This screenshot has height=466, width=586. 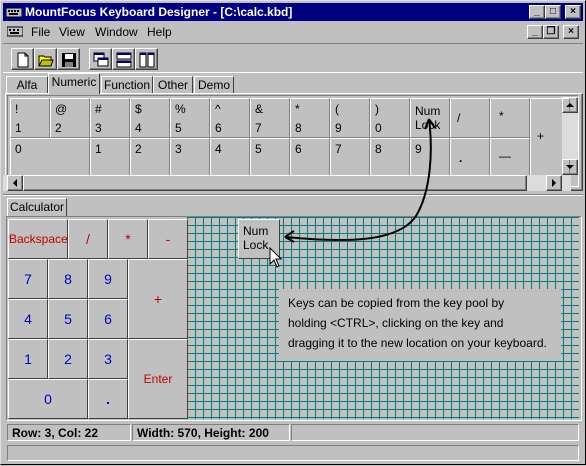 What do you see at coordinates (276, 257) in the screenshot?
I see `mouse-pointer-icon` at bounding box center [276, 257].